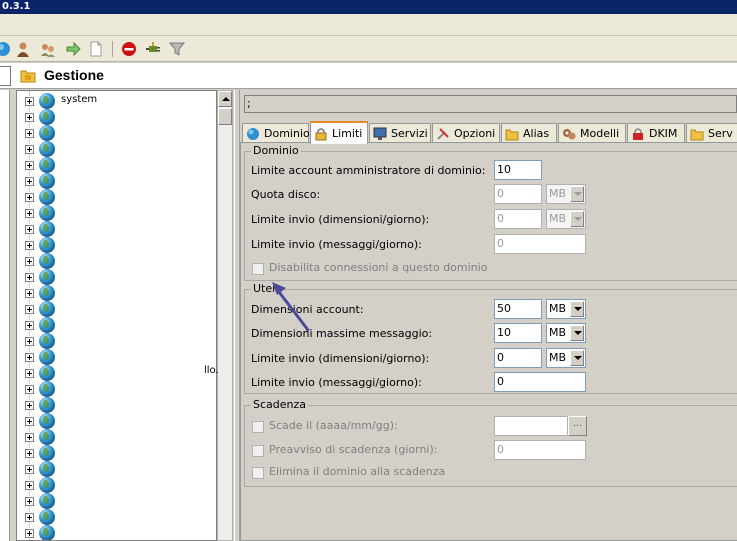  What do you see at coordinates (566, 219) in the screenshot?
I see `send-size-unit-select: MB` at bounding box center [566, 219].